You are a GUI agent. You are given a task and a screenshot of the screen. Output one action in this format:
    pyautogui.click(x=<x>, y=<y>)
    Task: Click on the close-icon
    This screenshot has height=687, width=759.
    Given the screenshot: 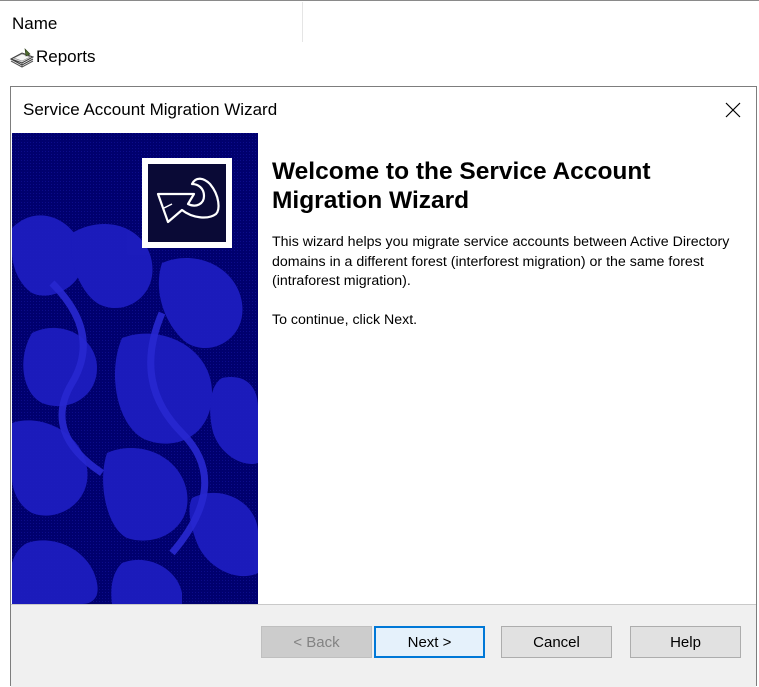 What is the action you would take?
    pyautogui.click(x=733, y=109)
    